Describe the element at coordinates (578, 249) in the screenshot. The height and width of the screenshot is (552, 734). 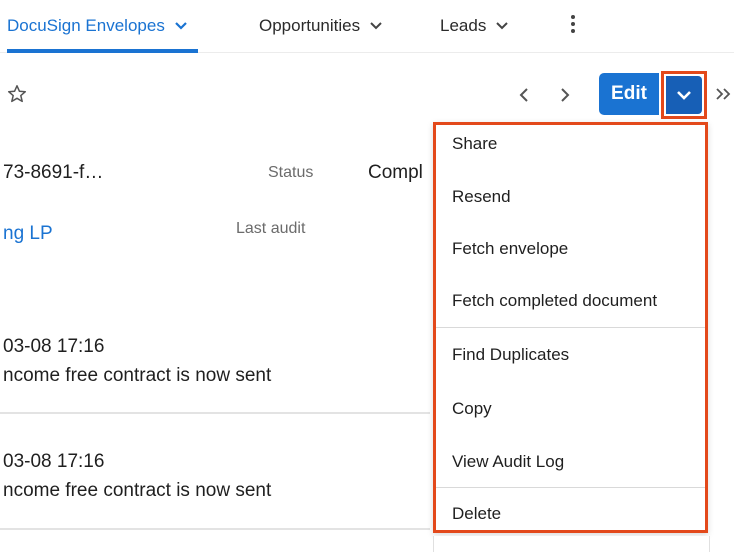
I see `menu-item-fetch-envelope: Fetch envelope` at that location.